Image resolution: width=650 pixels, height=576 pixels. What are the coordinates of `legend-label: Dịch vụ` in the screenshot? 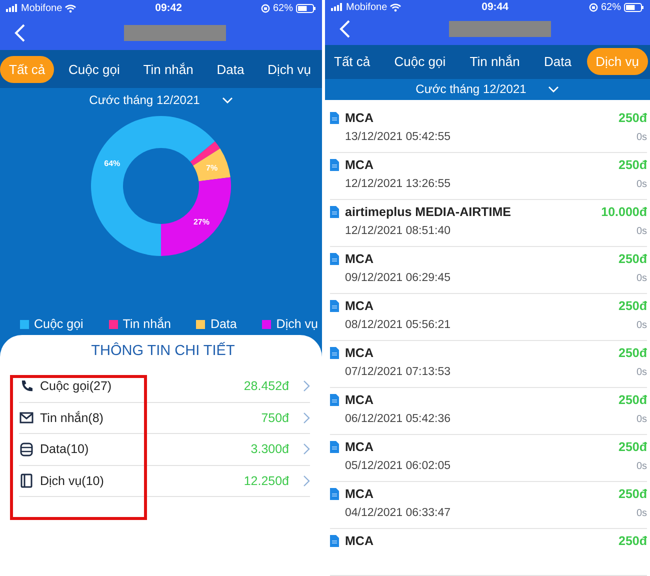 It's located at (297, 324).